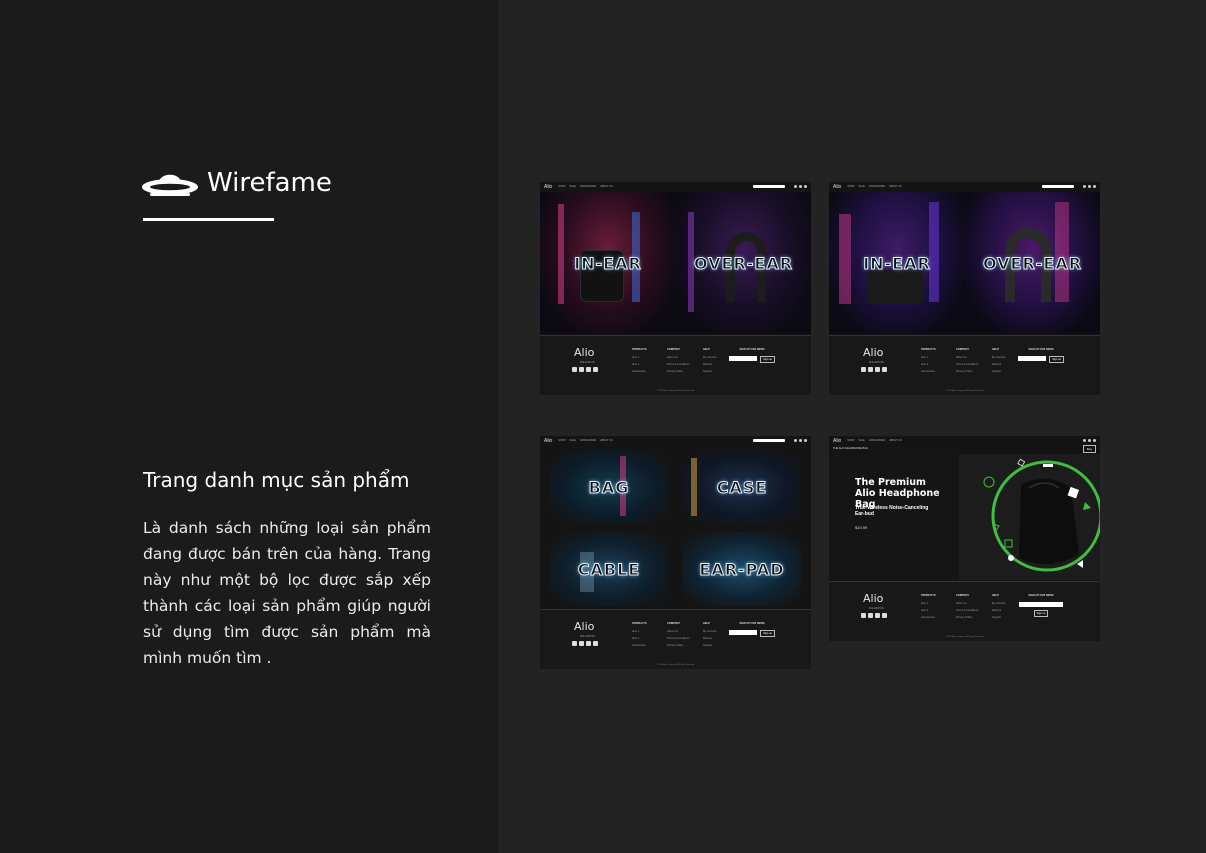 This screenshot has height=853, width=1206. Describe the element at coordinates (742, 487) in the screenshot. I see `category-tile-case: CASE` at that location.